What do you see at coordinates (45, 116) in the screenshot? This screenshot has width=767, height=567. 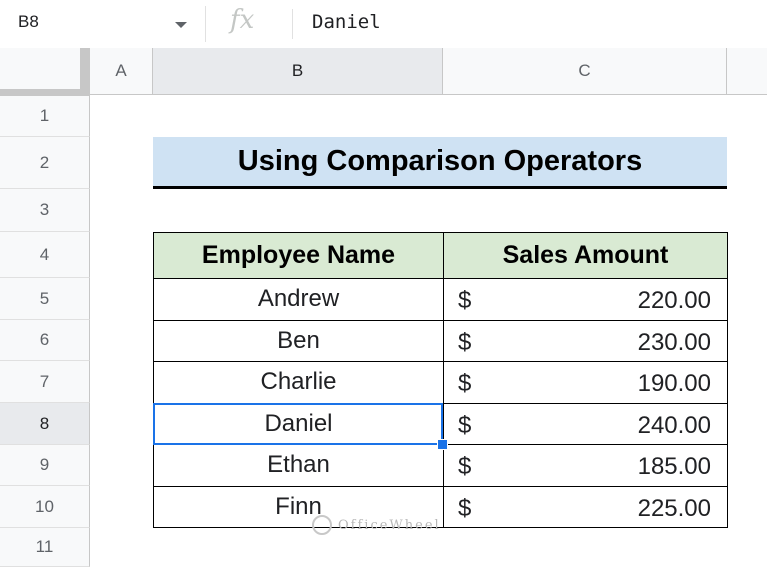 I see `row-header-1: 1` at bounding box center [45, 116].